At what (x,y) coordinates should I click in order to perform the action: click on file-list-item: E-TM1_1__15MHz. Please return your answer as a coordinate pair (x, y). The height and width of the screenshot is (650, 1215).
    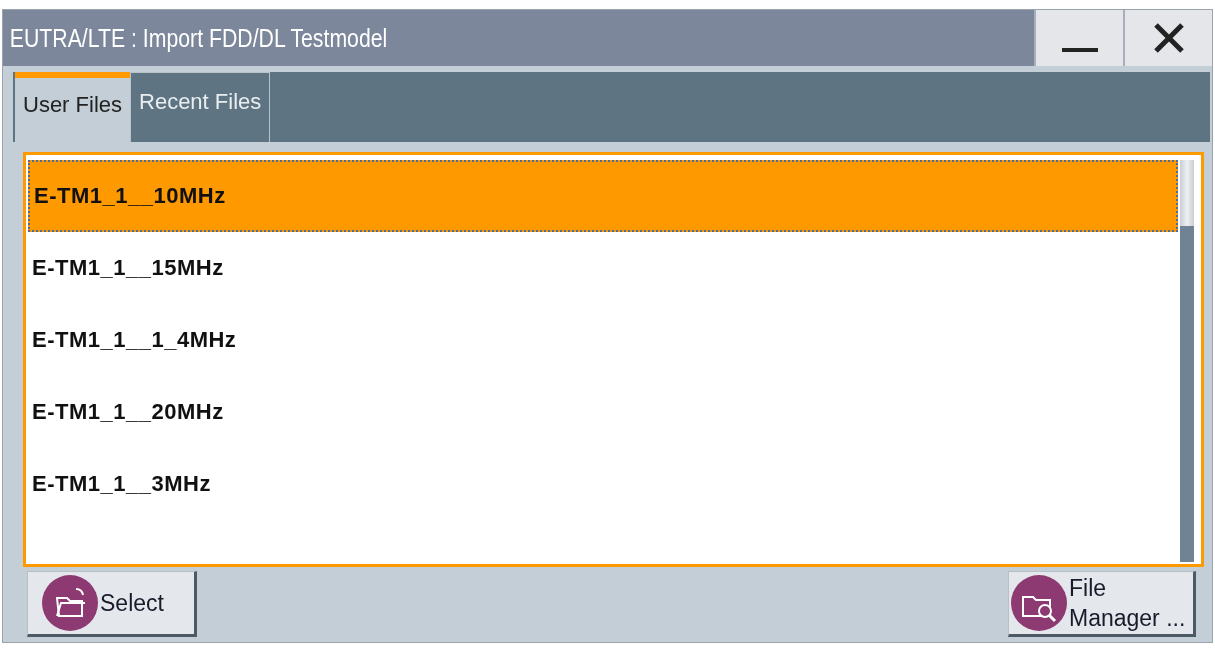
    Looking at the image, I should click on (603, 268).